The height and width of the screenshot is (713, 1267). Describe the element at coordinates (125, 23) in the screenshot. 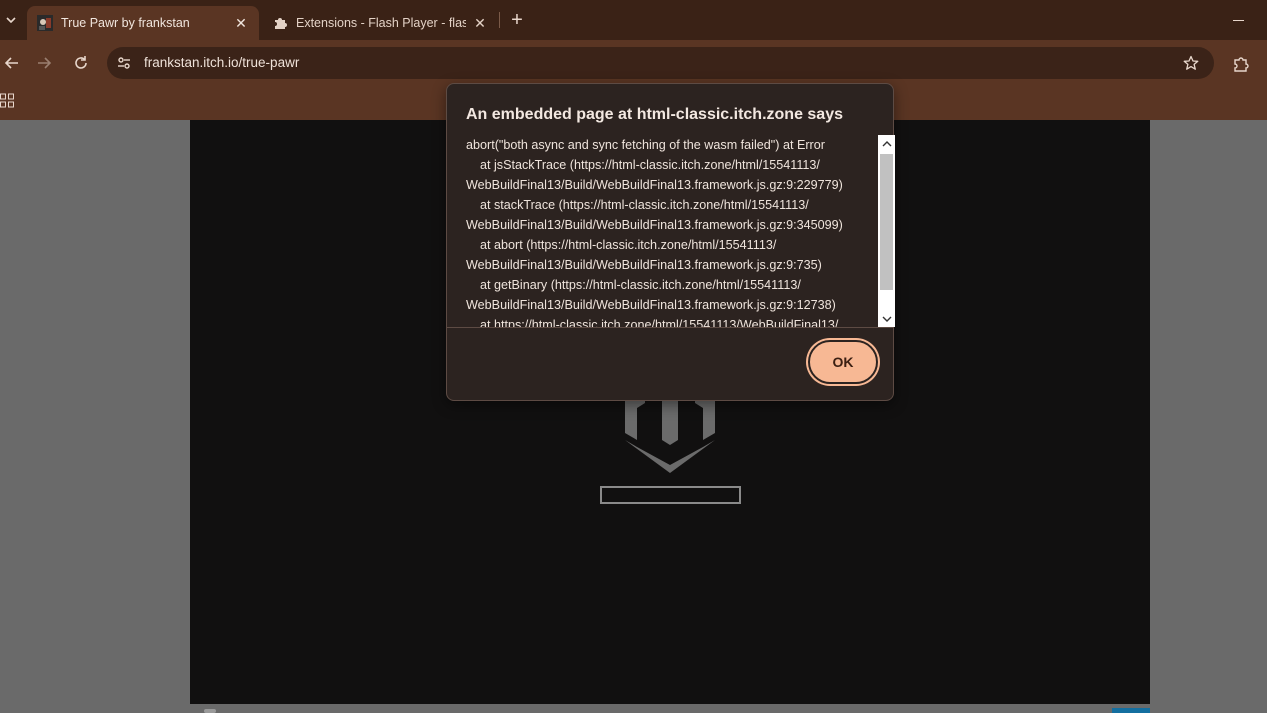

I see `tab-title: True Pawr by frankstan` at that location.